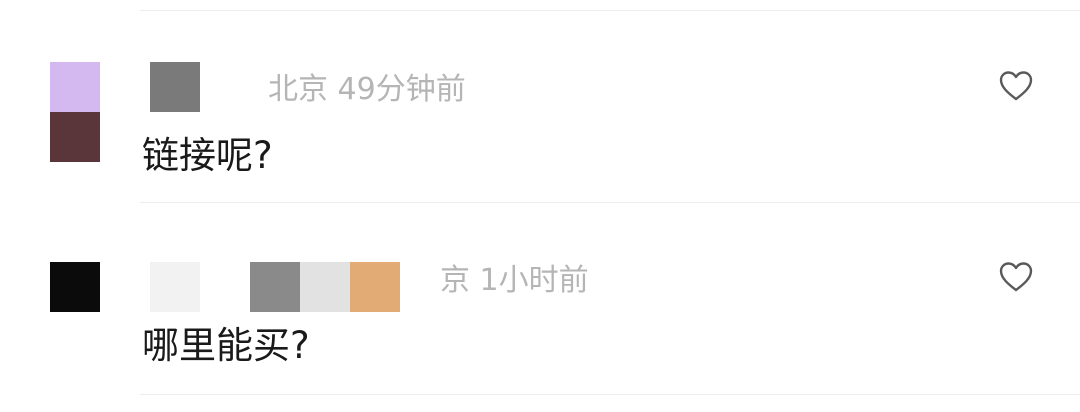 Image resolution: width=1080 pixels, height=412 pixels. What do you see at coordinates (207, 155) in the screenshot?
I see `comment-text: 链接呢?` at bounding box center [207, 155].